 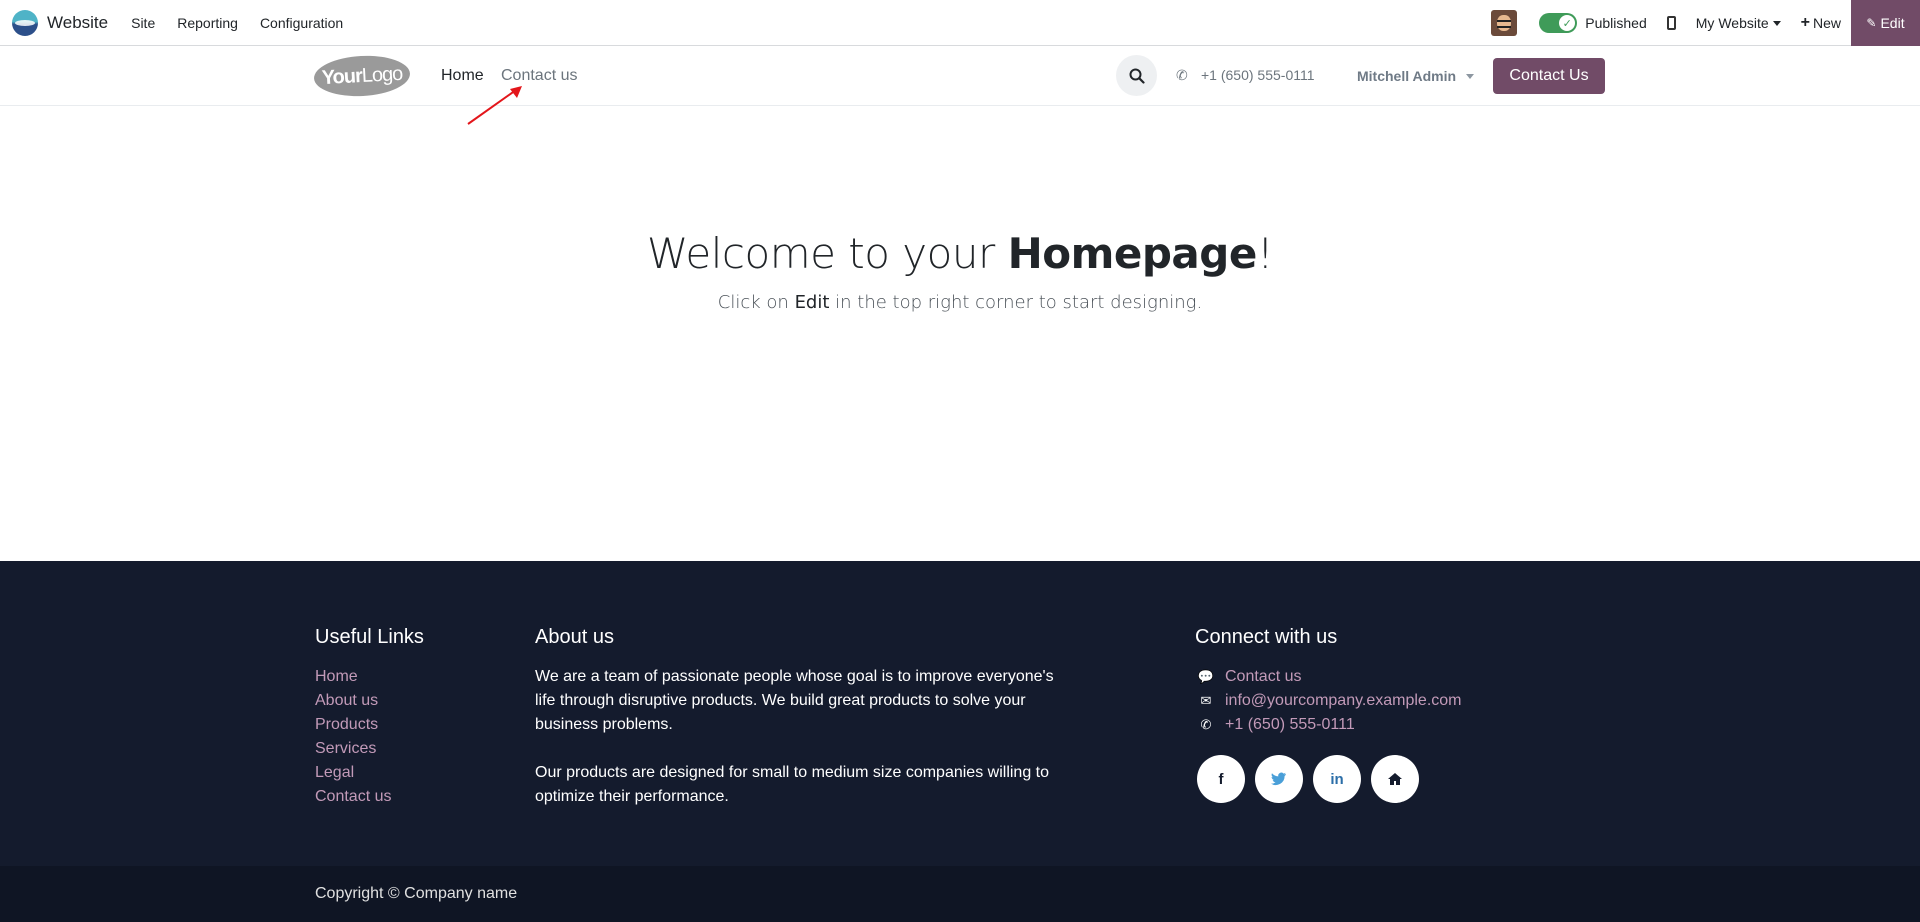 What do you see at coordinates (353, 677) in the screenshot?
I see `footer-link-home: Home` at bounding box center [353, 677].